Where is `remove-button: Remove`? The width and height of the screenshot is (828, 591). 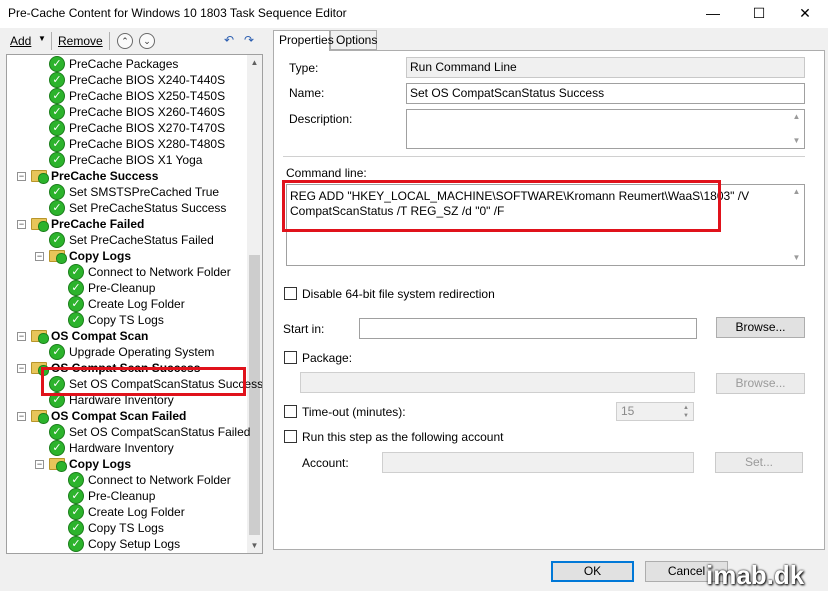
remove-button: Remove is located at coordinates (80, 41).